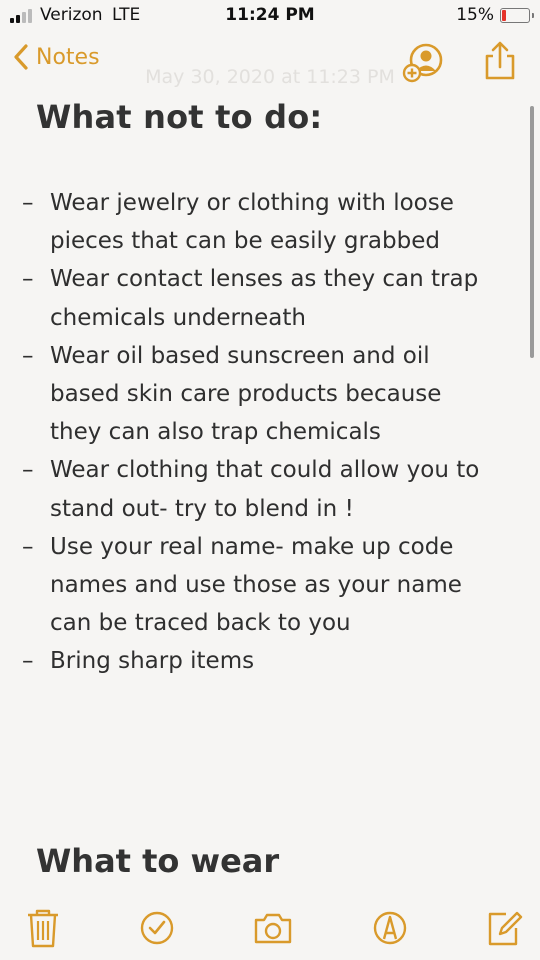 The height and width of the screenshot is (960, 540). I want to click on status-bar: Verizon LTE 11:24 PM 15%, so click(270, 16).